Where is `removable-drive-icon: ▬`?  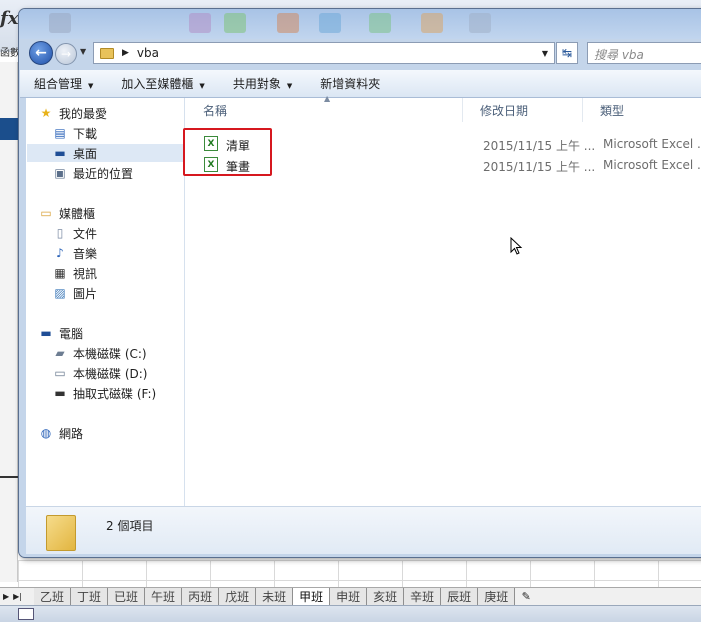 removable-drive-icon: ▬ is located at coordinates (60, 393).